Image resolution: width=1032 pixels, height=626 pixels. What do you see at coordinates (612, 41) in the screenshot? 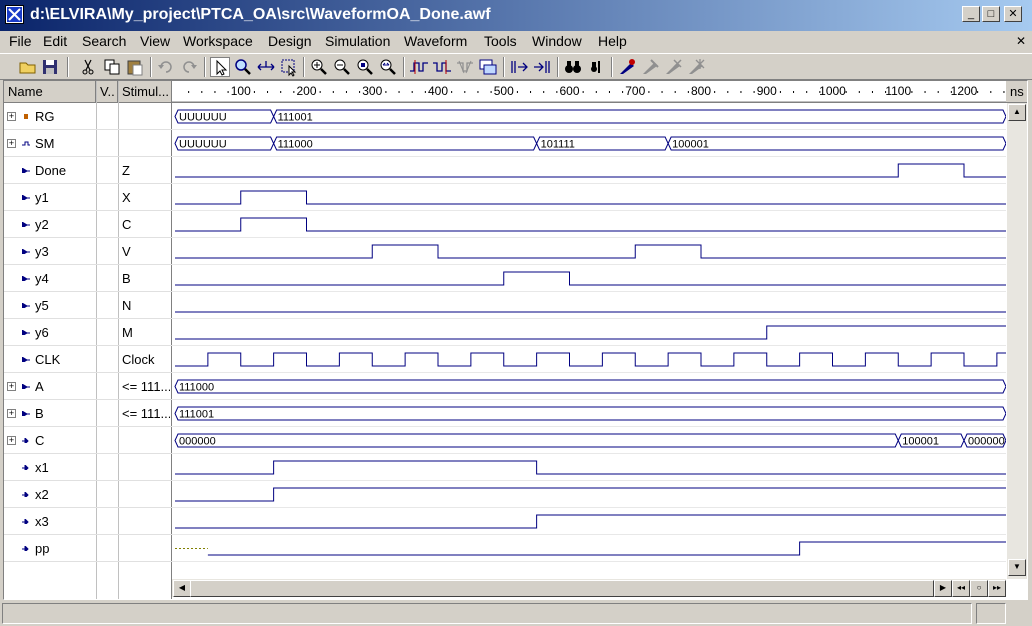
I see `menu-help: Help` at bounding box center [612, 41].